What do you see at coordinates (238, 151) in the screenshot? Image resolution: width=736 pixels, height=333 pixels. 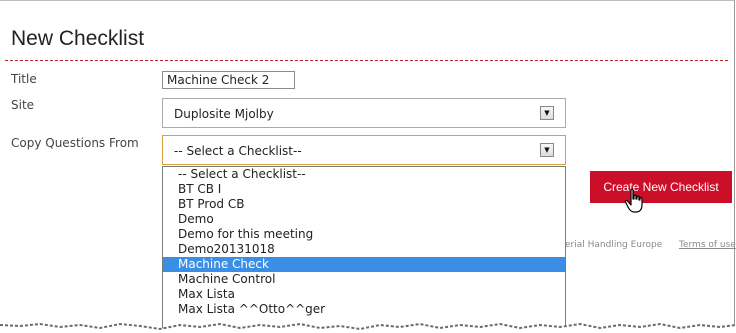 I see `copy-questions-select-value: -- Select a Checklist--` at bounding box center [238, 151].